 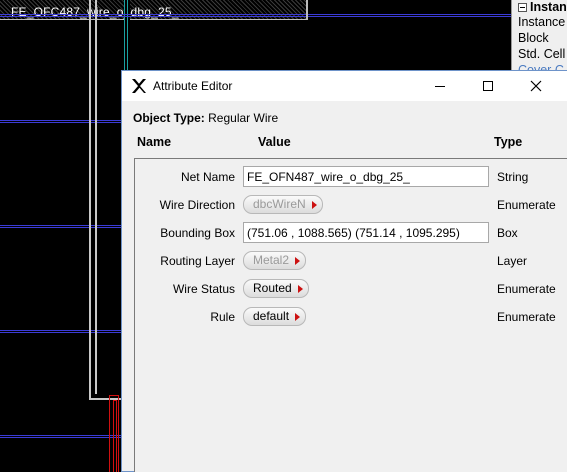 I want to click on routing-layer-type: Layer, so click(x=512, y=261).